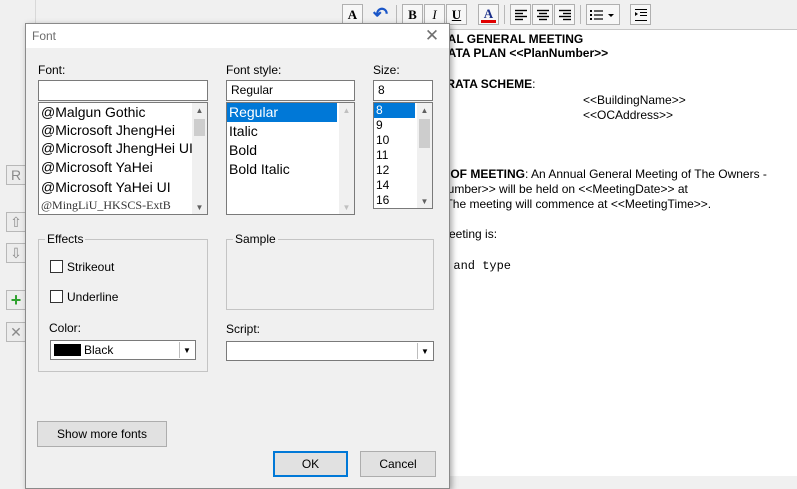 This screenshot has width=797, height=489. Describe the element at coordinates (243, 329) in the screenshot. I see `script-label: Script:` at that location.